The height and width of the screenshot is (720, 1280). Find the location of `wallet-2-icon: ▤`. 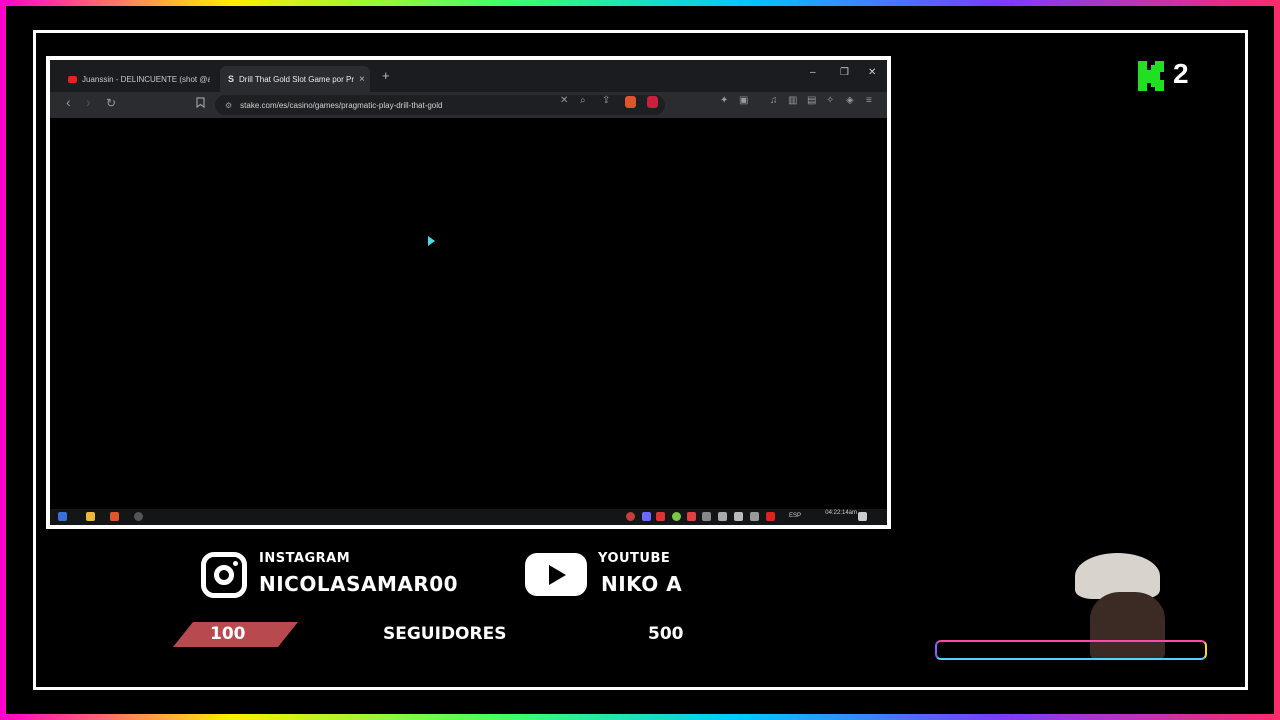

wallet-2-icon: ▤ is located at coordinates (811, 100).